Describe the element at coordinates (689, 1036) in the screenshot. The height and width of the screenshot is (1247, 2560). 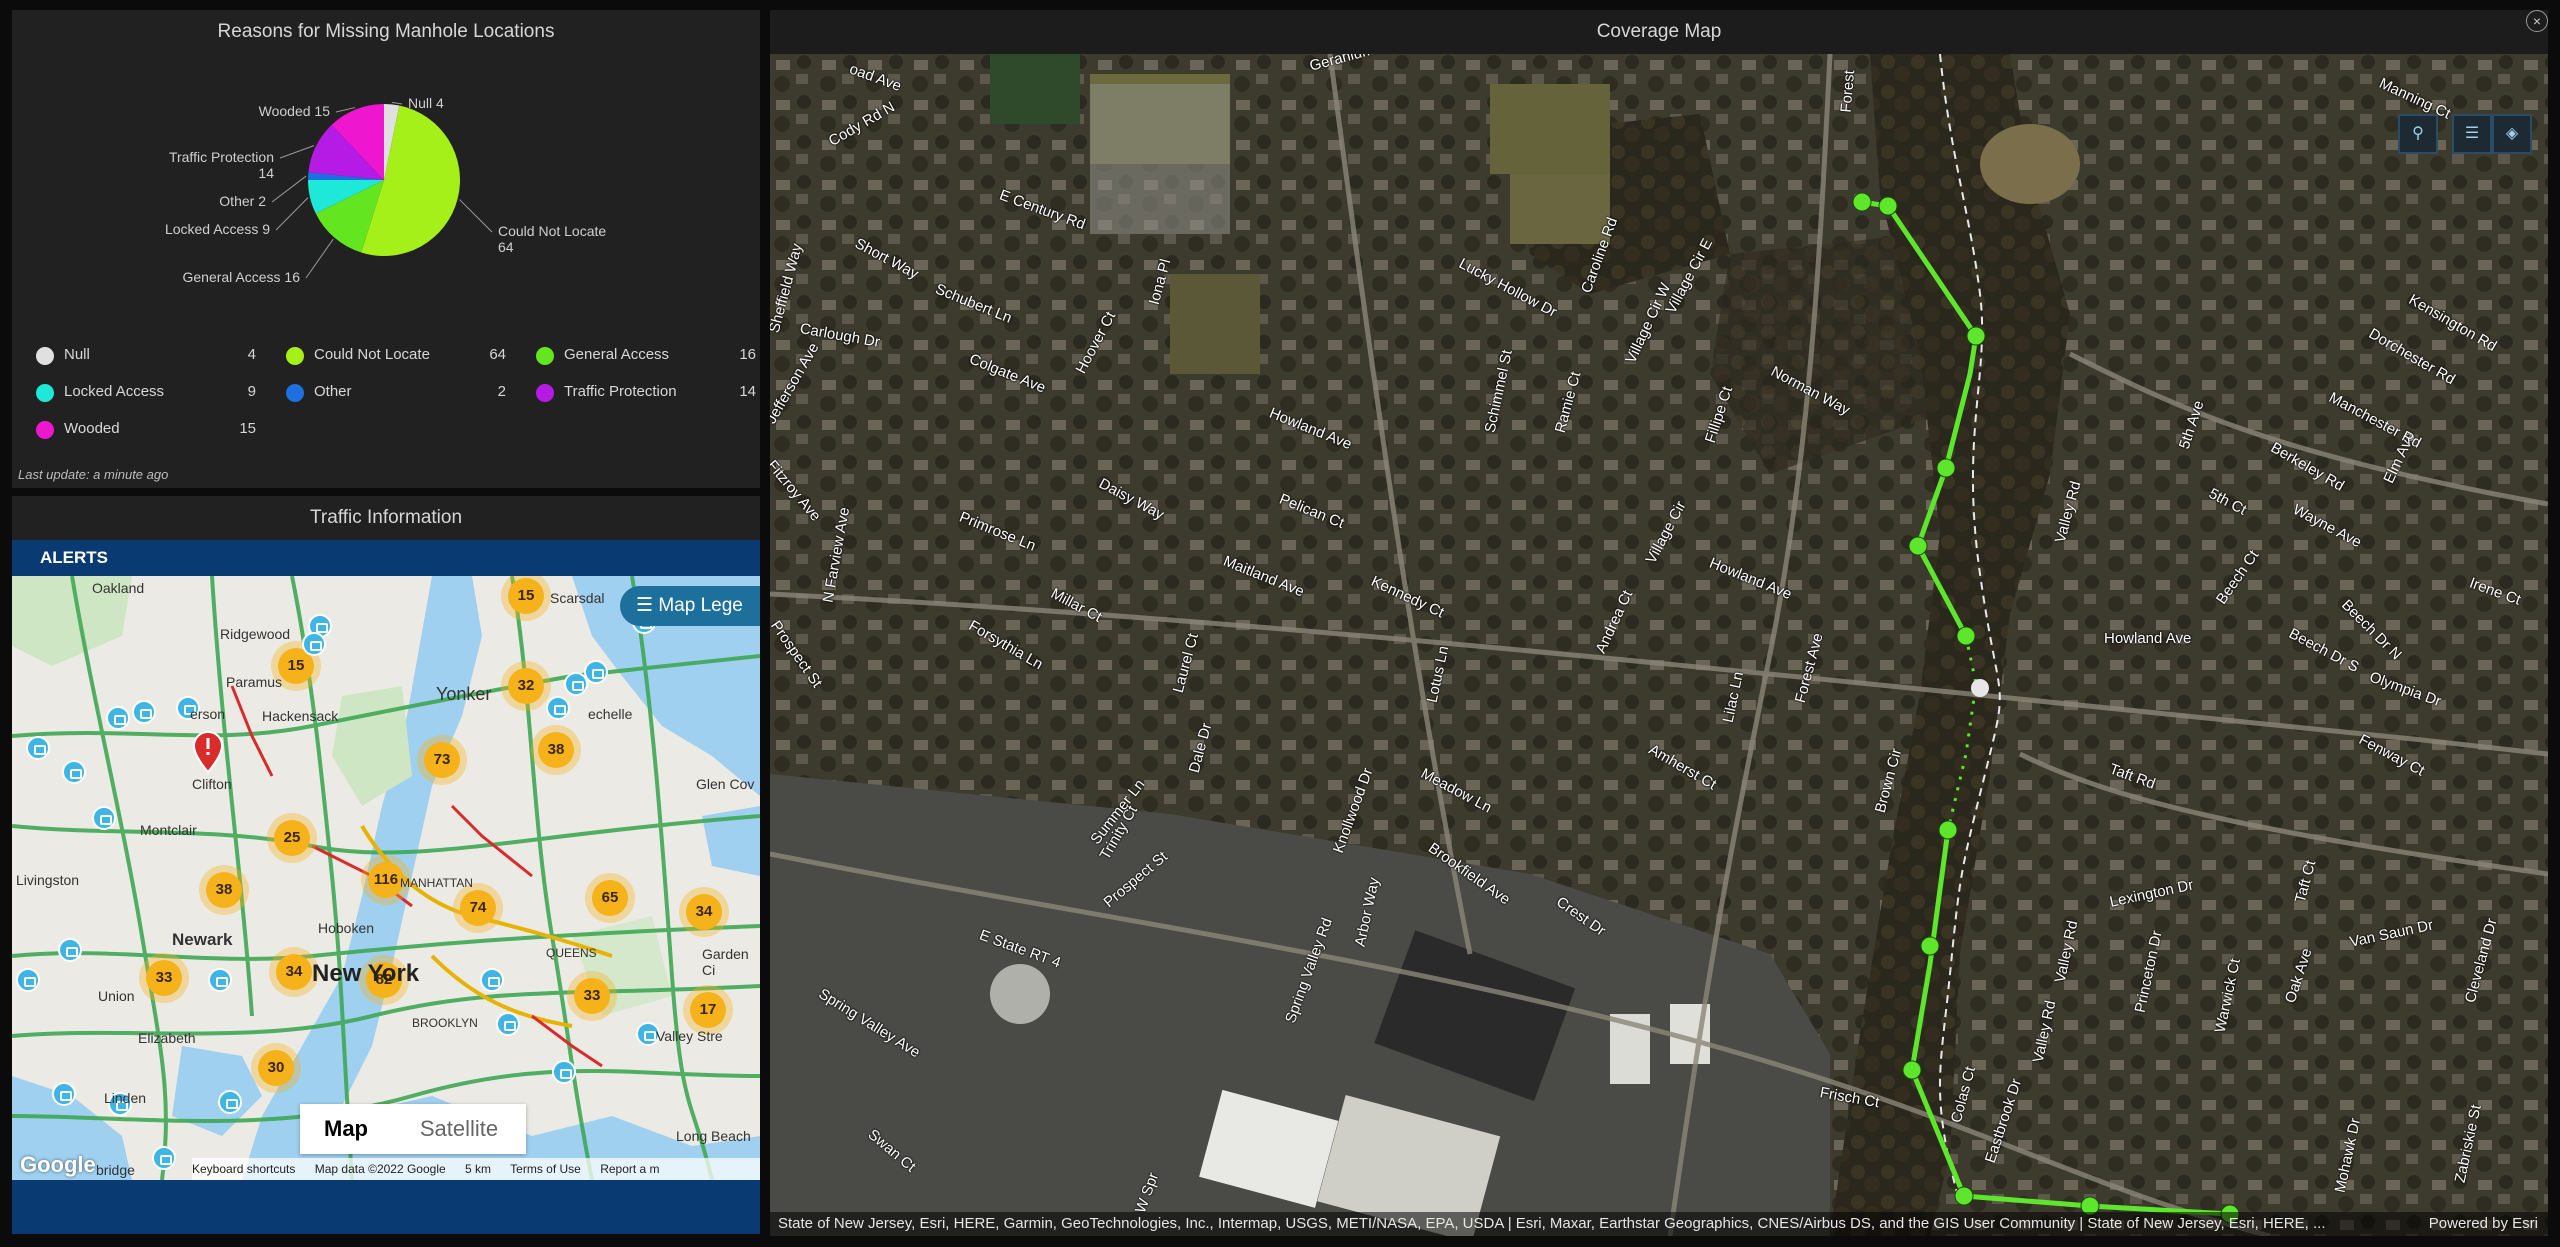
I see `city-label: Valley Stre` at that location.